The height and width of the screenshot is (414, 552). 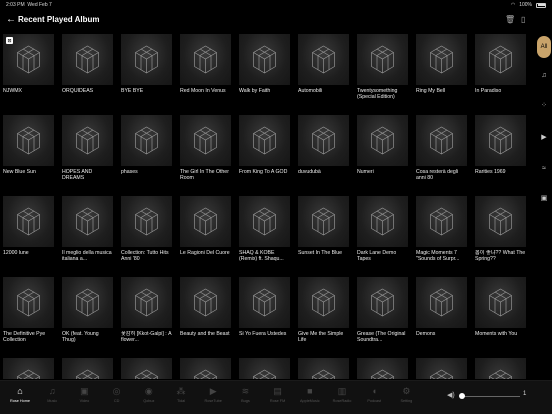 What do you see at coordinates (11, 19) in the screenshot?
I see `back-arrow-icon: ←` at bounding box center [11, 19].